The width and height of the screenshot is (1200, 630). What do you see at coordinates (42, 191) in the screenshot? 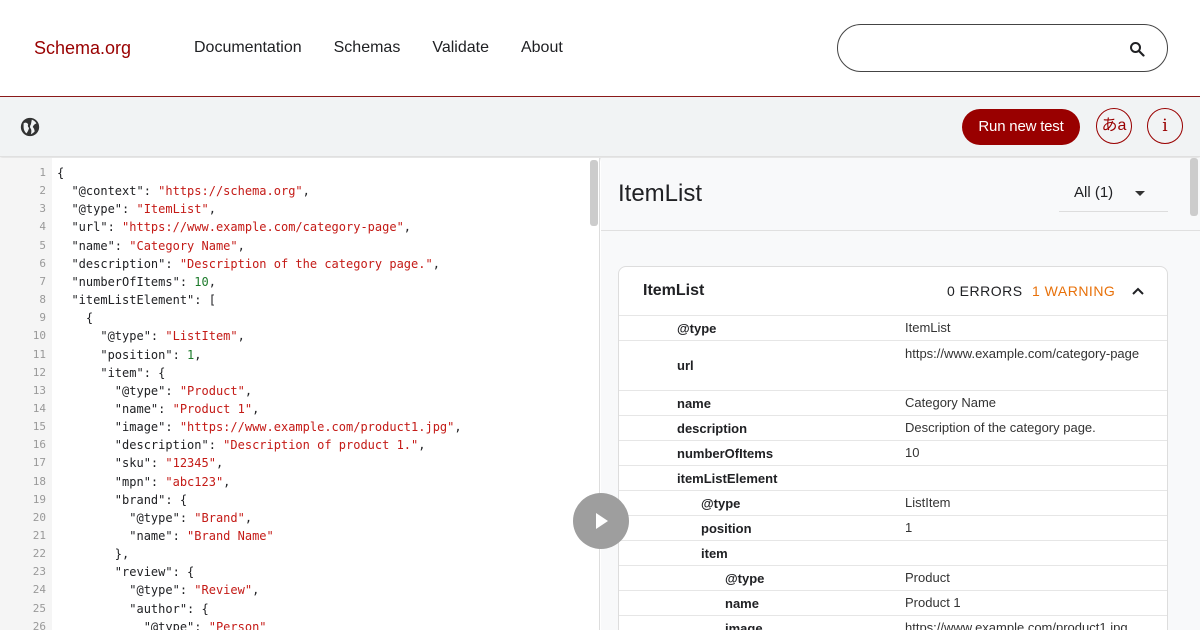
I see `line-number: 2` at bounding box center [42, 191].